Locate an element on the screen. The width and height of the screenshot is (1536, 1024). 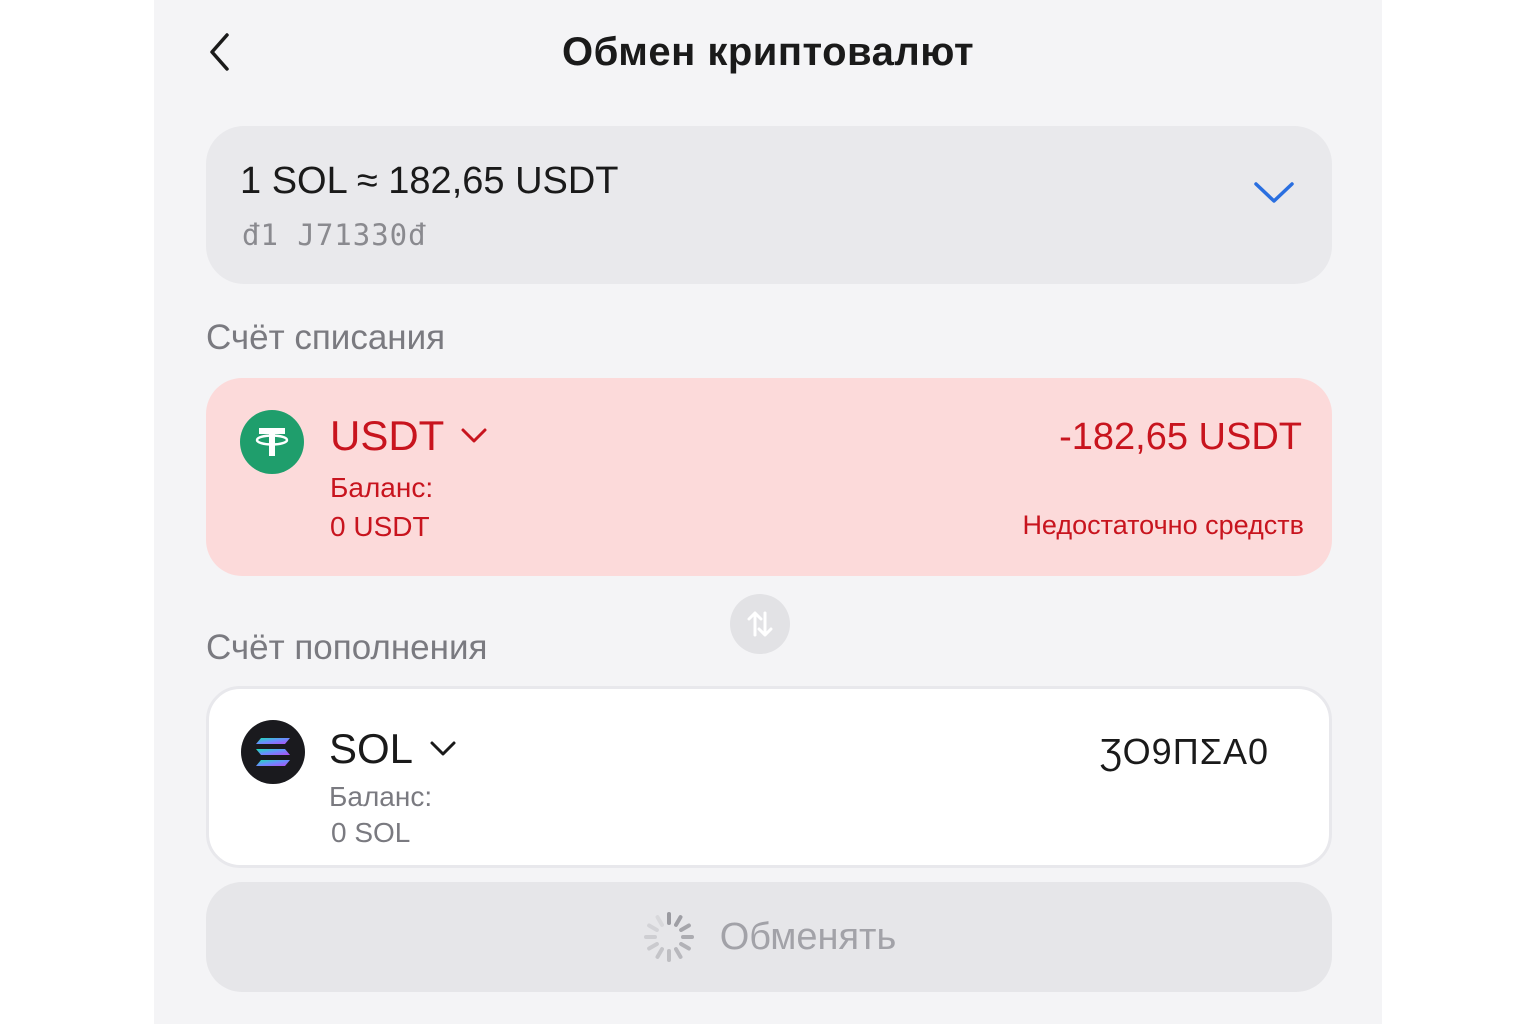
debit-balance-value: 0 USDT is located at coordinates (380, 526).